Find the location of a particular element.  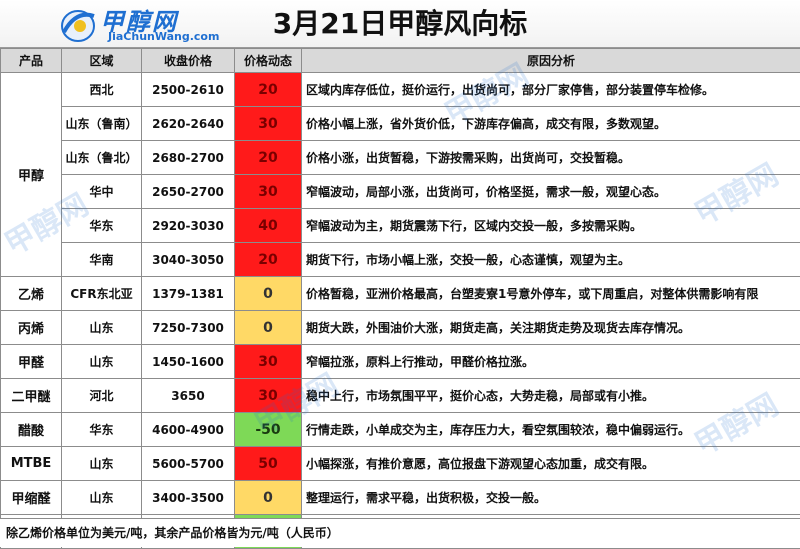

dynamic-cell: 40 is located at coordinates (268, 226).